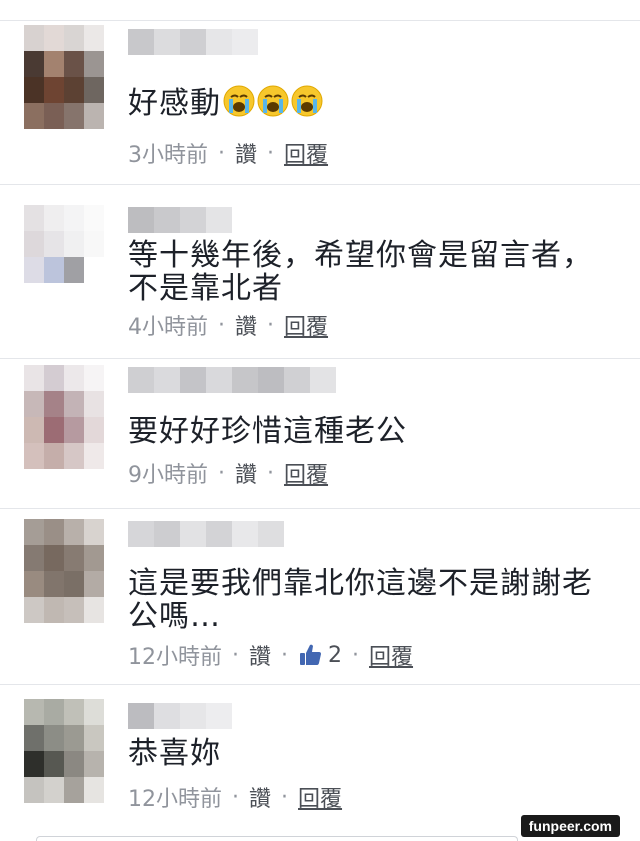 The height and width of the screenshot is (841, 640). What do you see at coordinates (570, 826) in the screenshot?
I see `watermark: funpeer.com` at bounding box center [570, 826].